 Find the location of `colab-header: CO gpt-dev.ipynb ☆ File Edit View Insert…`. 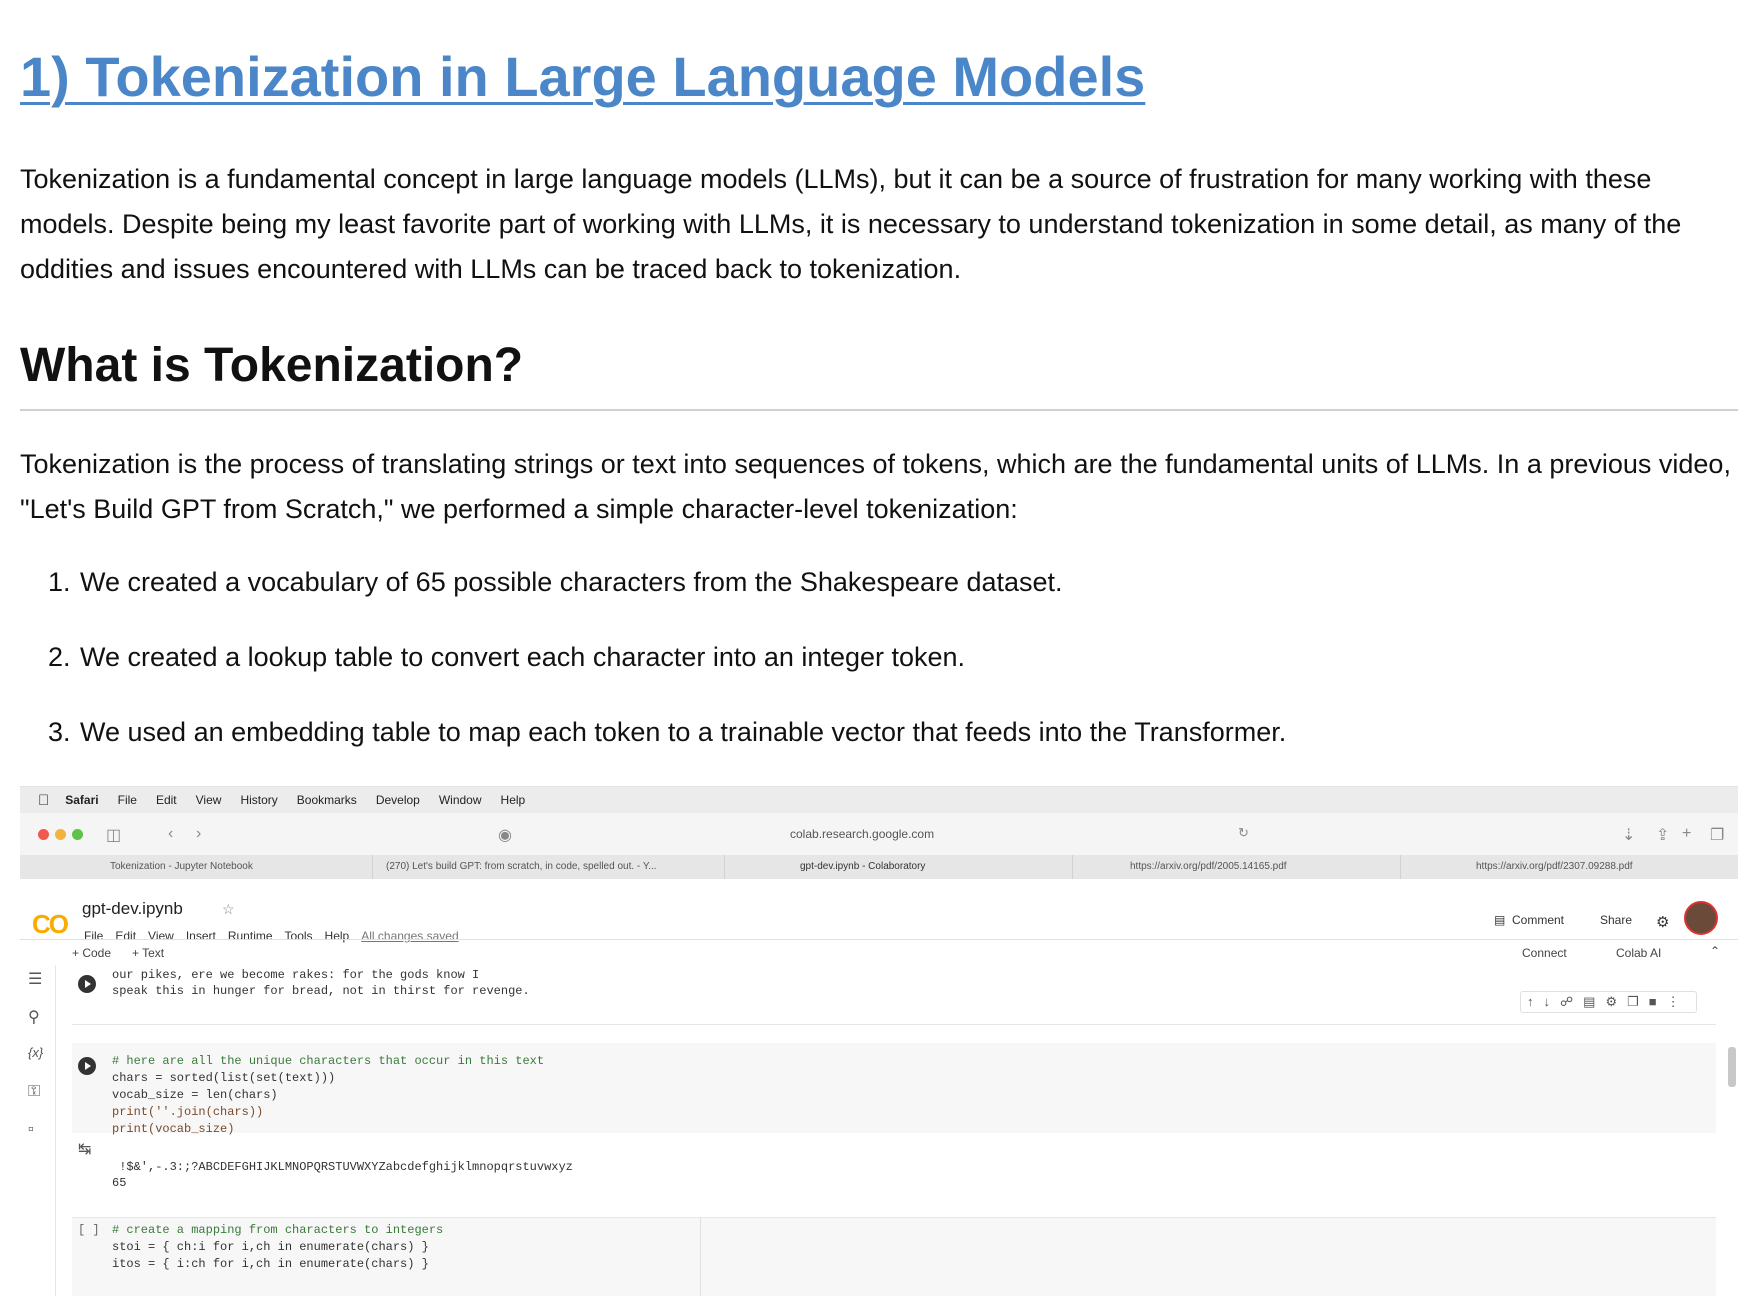

colab-header: CO gpt-dev.ipynb ☆ File Edit View Insert… is located at coordinates (879, 911).